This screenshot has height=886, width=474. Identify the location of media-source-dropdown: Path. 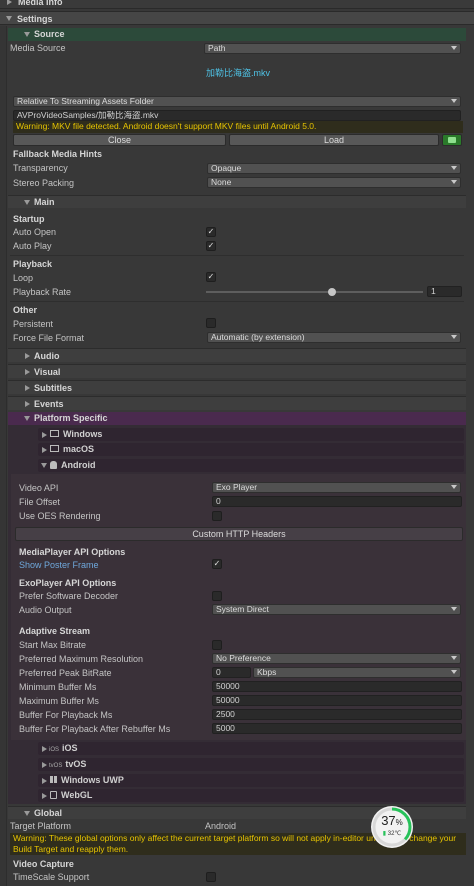
(332, 48).